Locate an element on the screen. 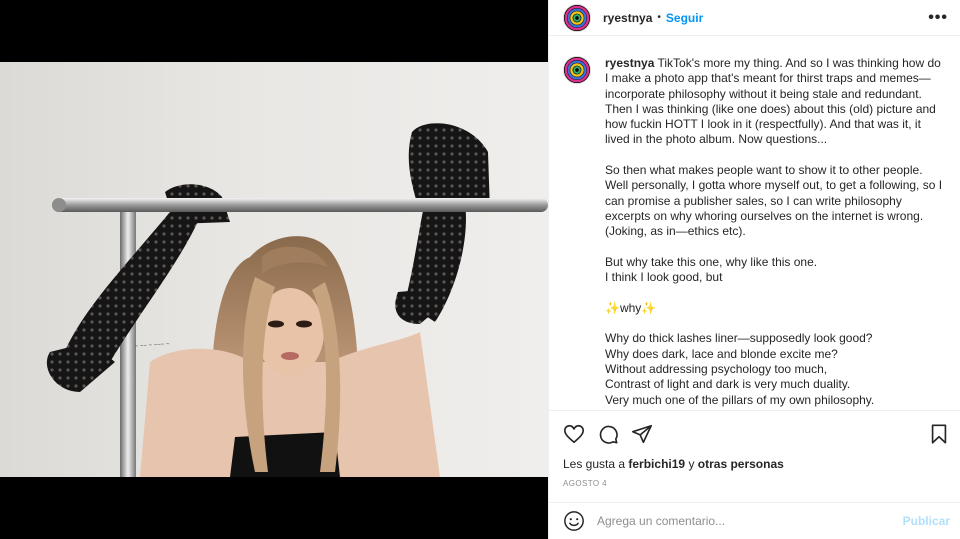 Image resolution: width=960 pixels, height=539 pixels. caption-username: ryestnya is located at coordinates (629, 63).